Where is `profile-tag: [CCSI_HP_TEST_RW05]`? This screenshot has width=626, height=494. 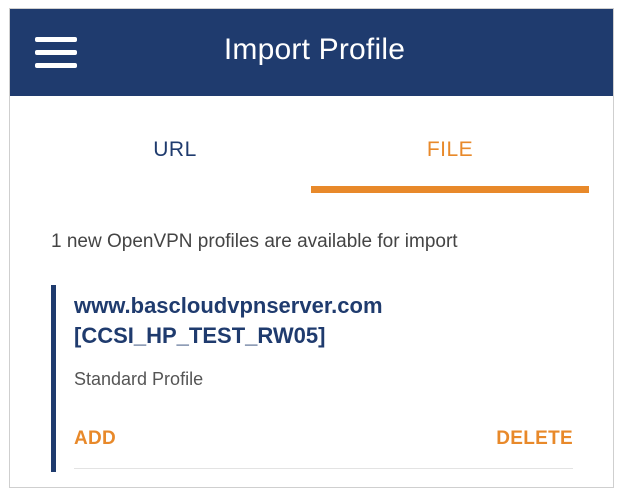
profile-tag: [CCSI_HP_TEST_RW05] is located at coordinates (200, 335).